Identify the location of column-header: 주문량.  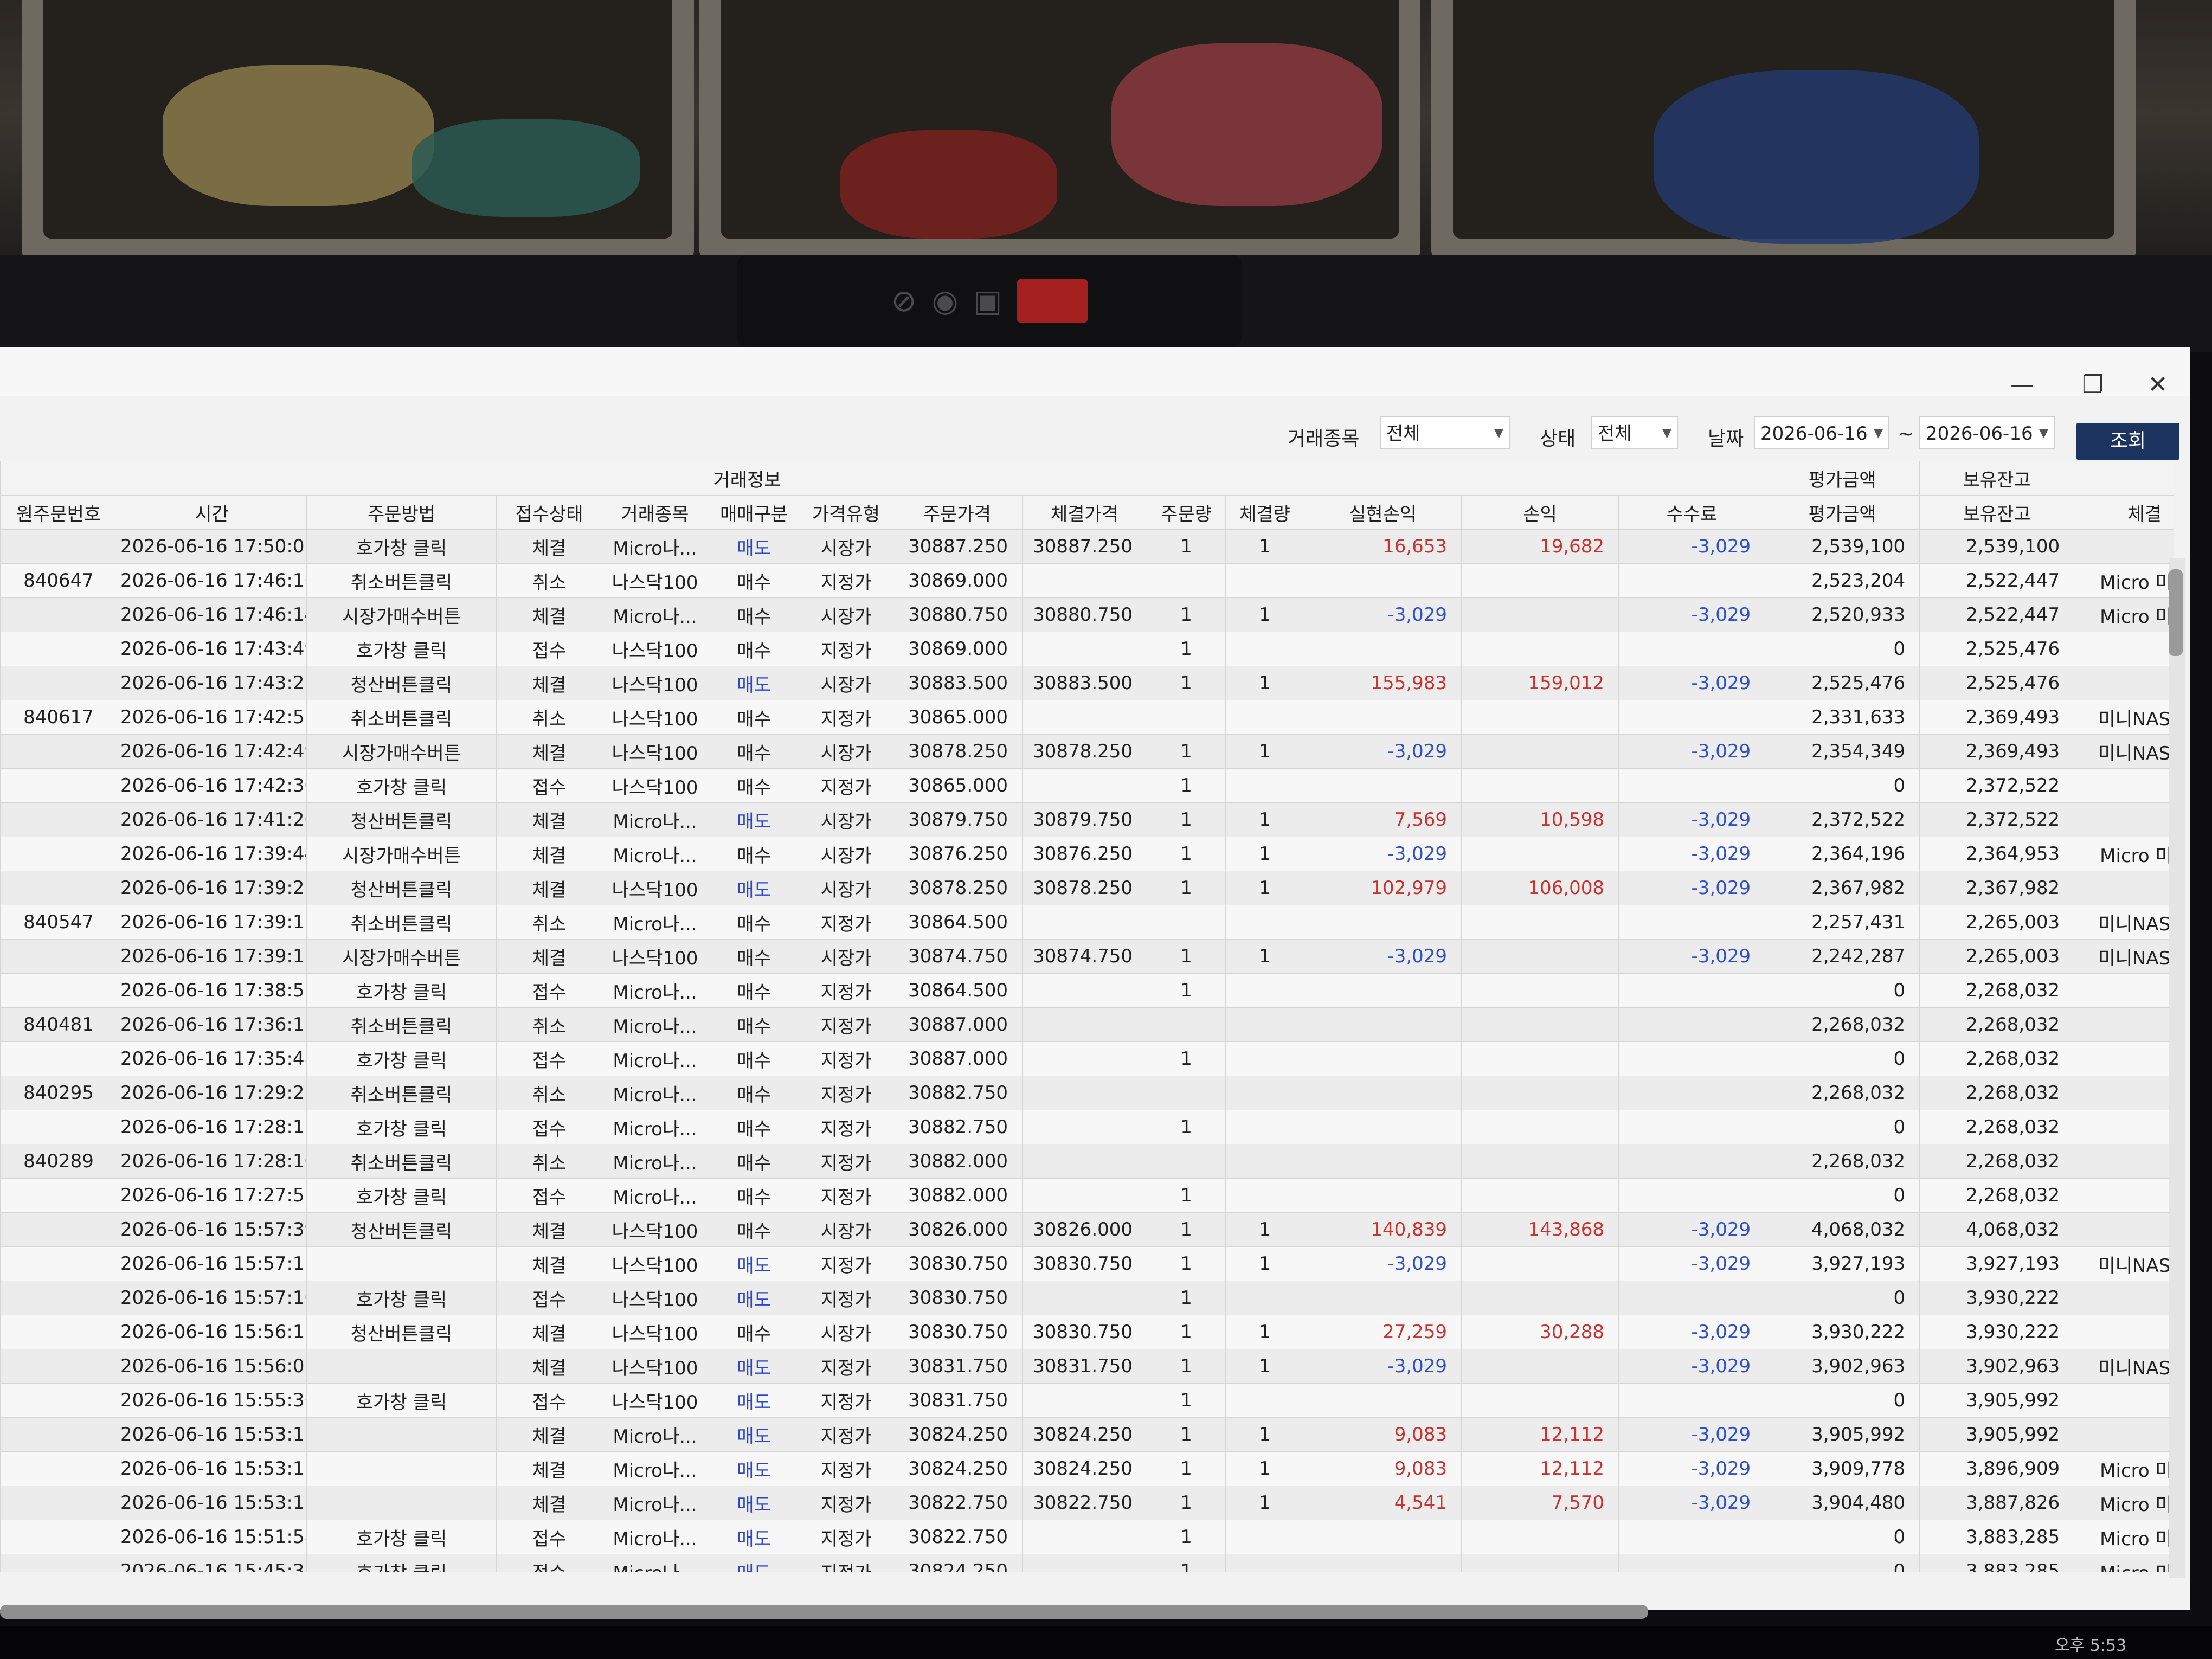
(1186, 512).